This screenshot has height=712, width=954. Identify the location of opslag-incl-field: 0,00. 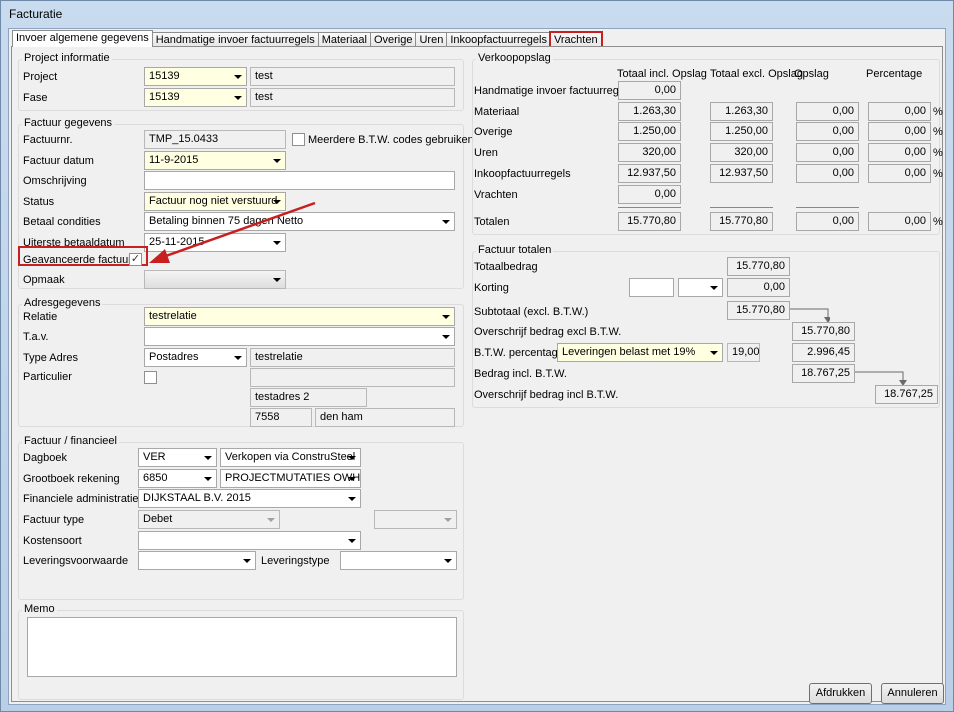
(649, 194).